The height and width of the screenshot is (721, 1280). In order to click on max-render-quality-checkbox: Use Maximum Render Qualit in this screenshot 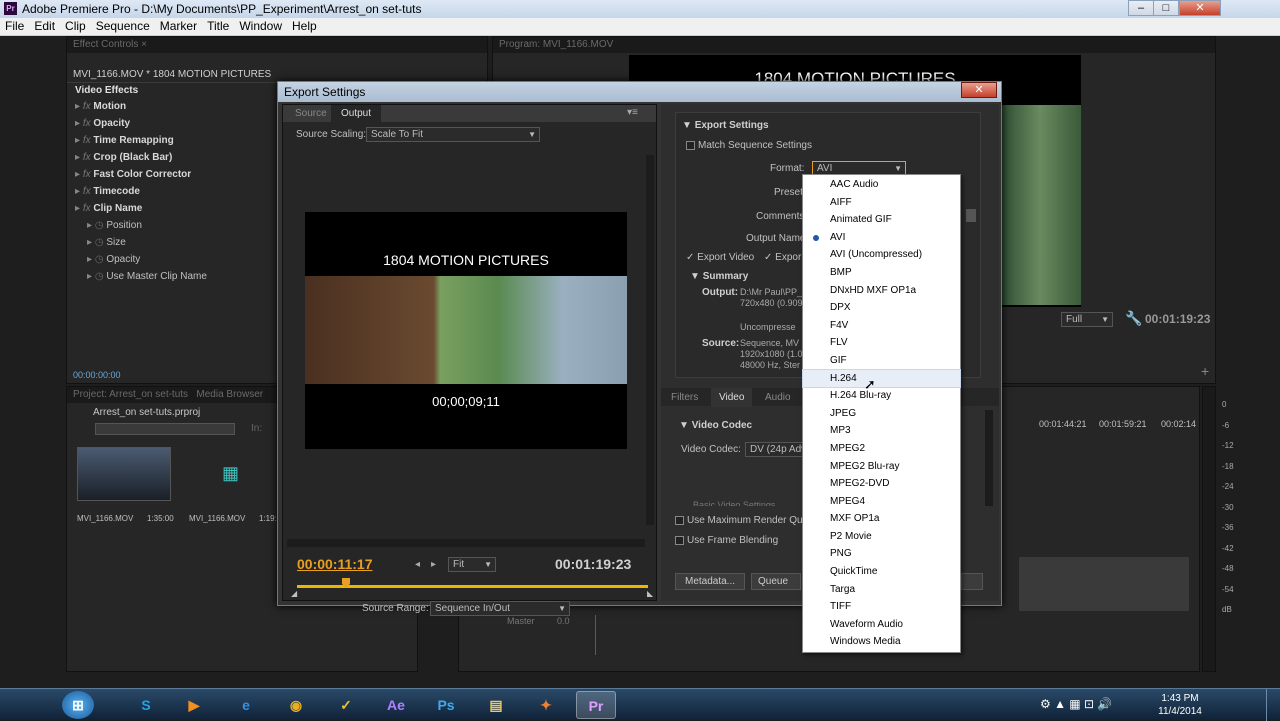, I will do `click(745, 520)`.